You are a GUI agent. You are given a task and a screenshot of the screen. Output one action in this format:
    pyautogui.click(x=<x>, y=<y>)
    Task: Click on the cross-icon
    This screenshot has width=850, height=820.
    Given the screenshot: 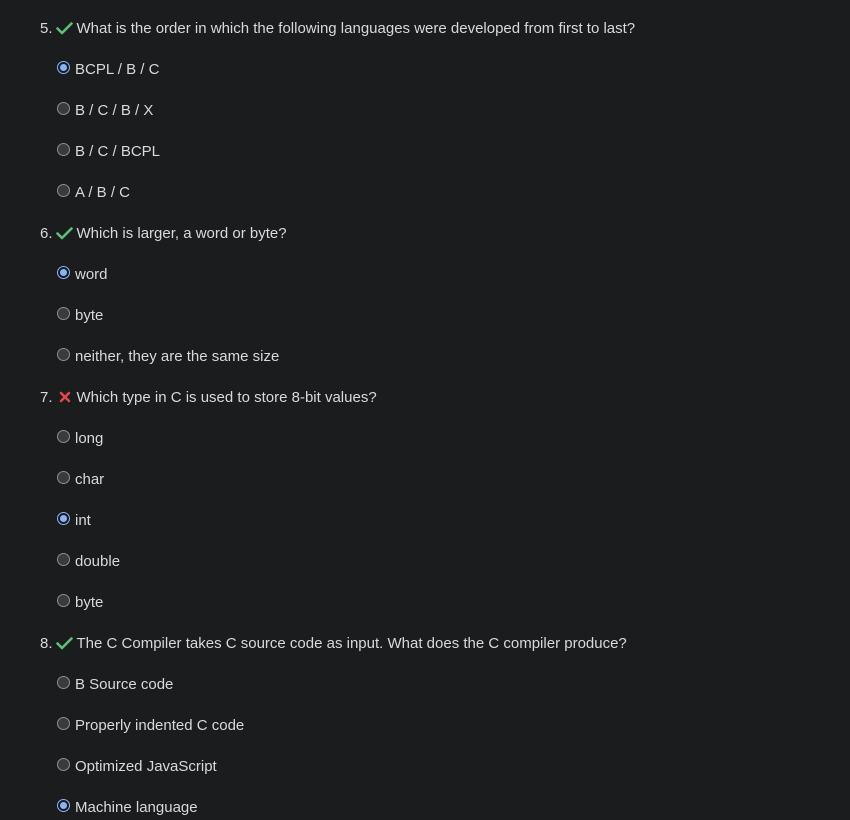 What is the action you would take?
    pyautogui.click(x=65, y=397)
    